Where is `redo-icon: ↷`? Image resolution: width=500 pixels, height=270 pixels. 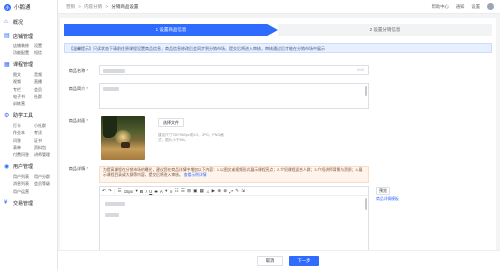 redo-icon: ↷ is located at coordinates (110, 191).